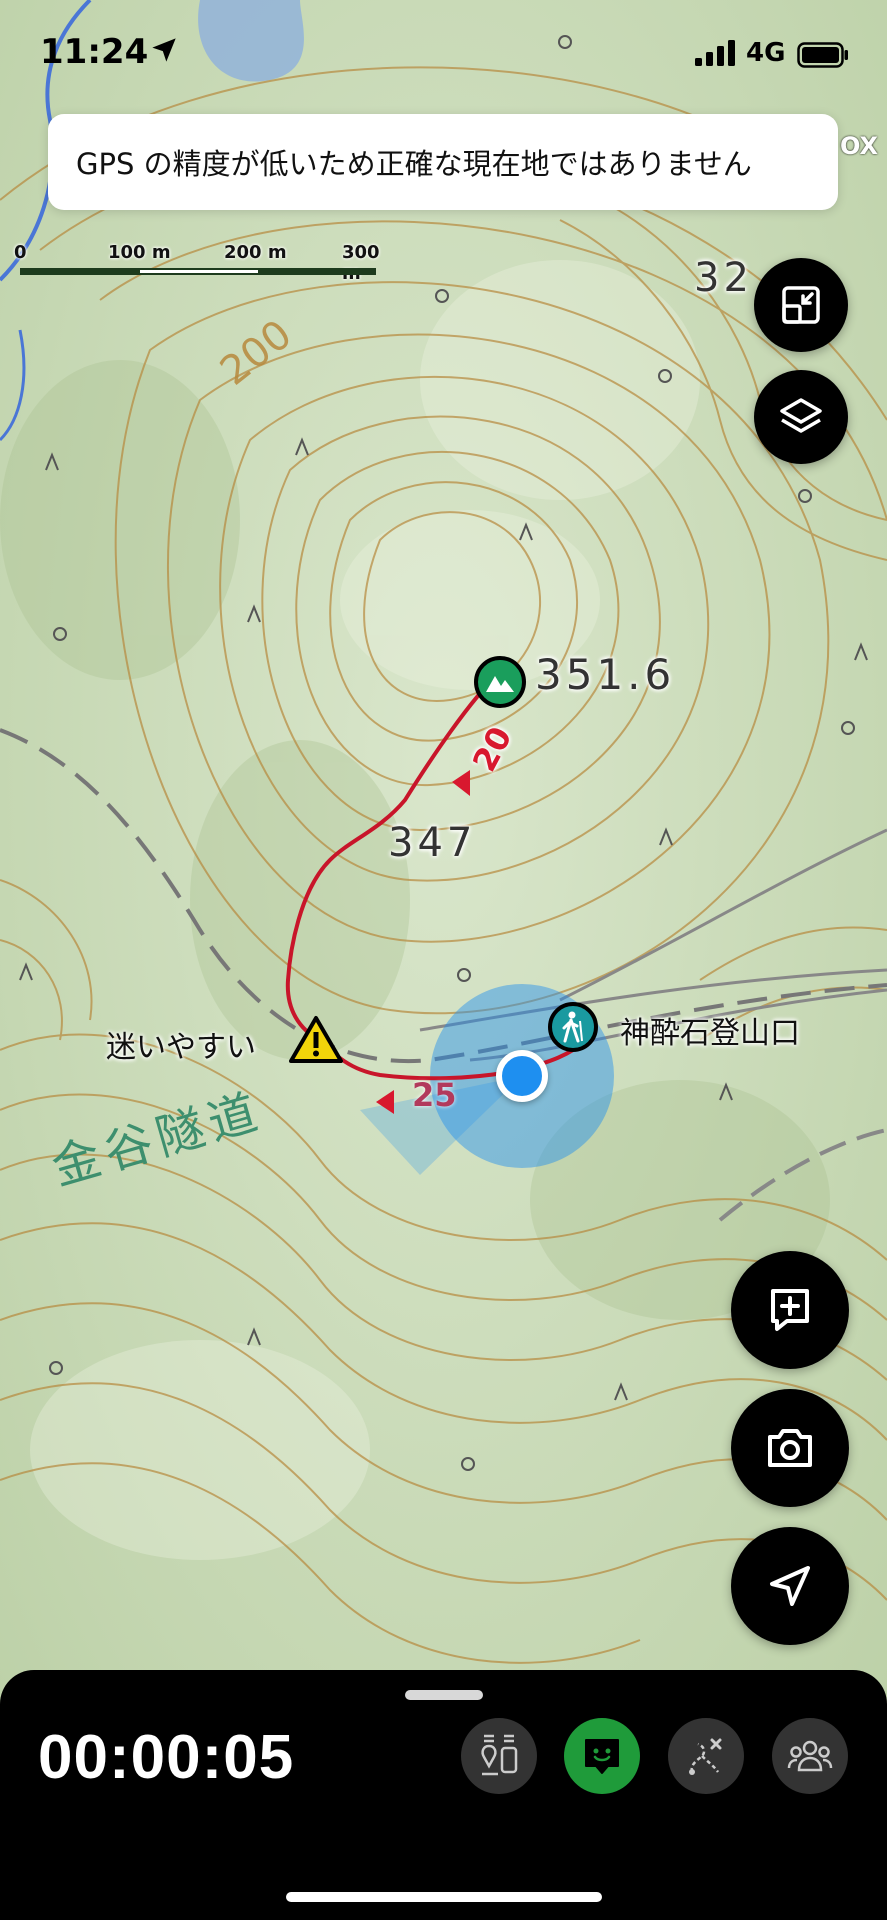  What do you see at coordinates (443, 50) in the screenshot?
I see `status-bar: 11:24 4G` at bounding box center [443, 50].